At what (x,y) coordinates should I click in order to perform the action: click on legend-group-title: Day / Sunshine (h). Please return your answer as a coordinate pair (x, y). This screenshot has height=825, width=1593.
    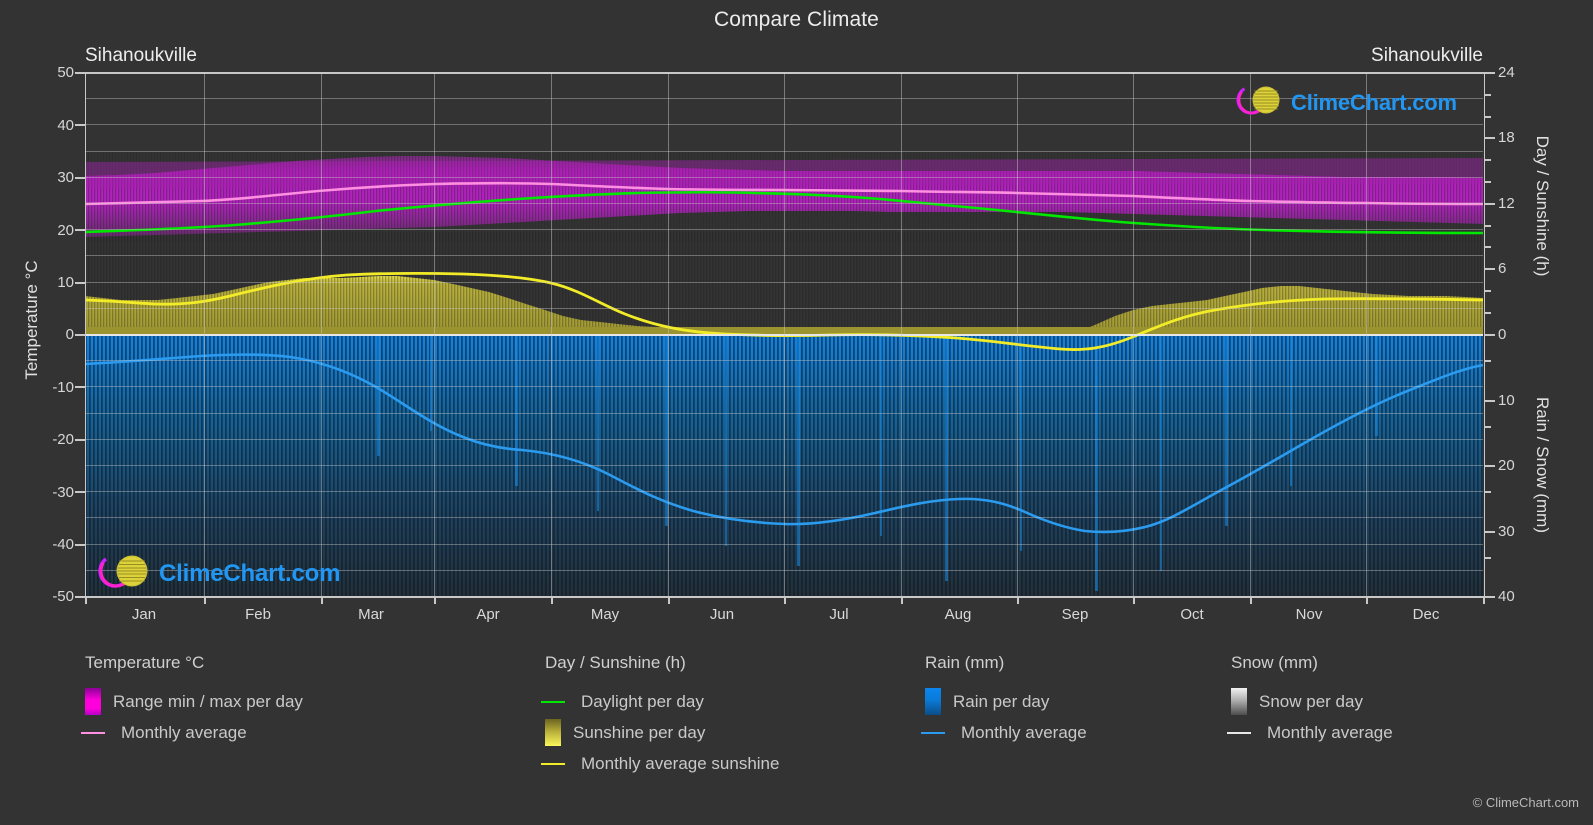
    Looking at the image, I should click on (615, 662).